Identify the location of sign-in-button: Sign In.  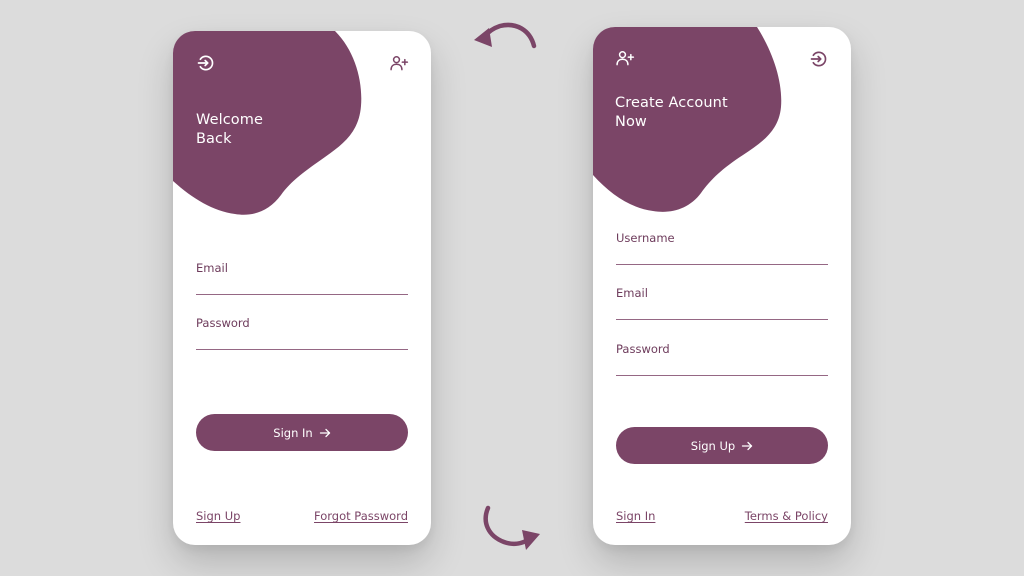
(302, 432).